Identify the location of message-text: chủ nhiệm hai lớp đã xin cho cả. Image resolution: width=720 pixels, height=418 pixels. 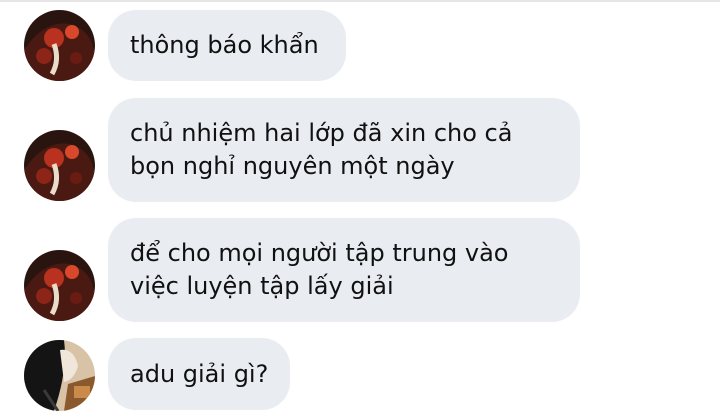
(321, 133).